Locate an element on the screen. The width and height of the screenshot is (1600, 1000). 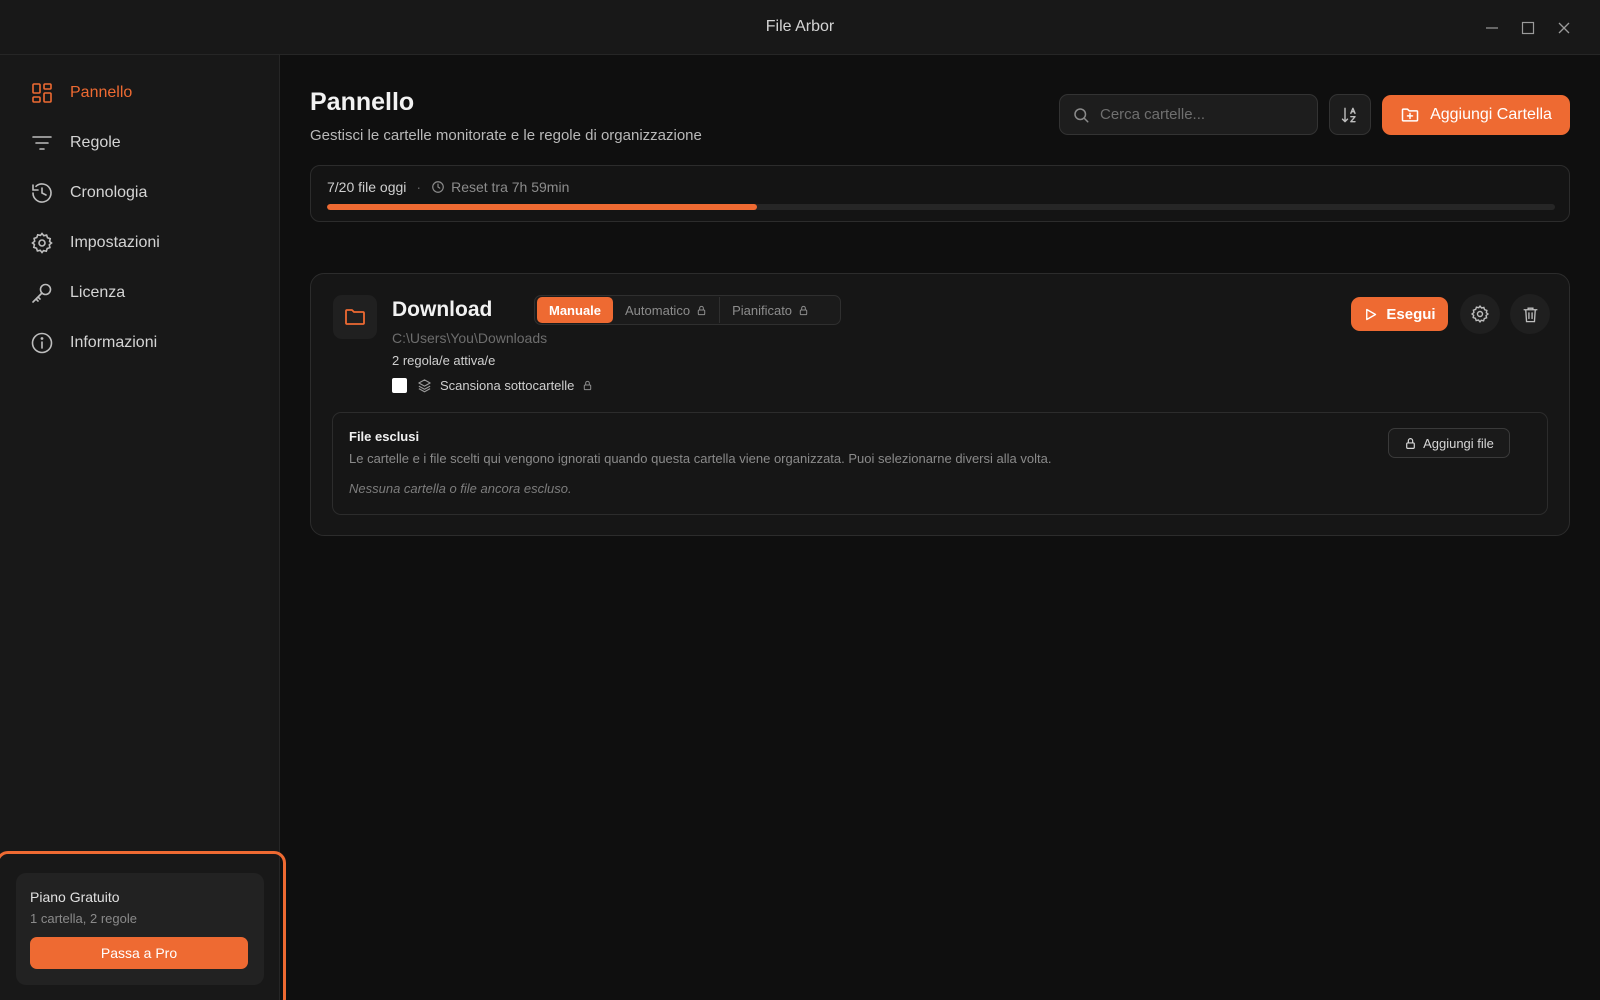
files-today: 7/20 file oggi is located at coordinates (367, 187).